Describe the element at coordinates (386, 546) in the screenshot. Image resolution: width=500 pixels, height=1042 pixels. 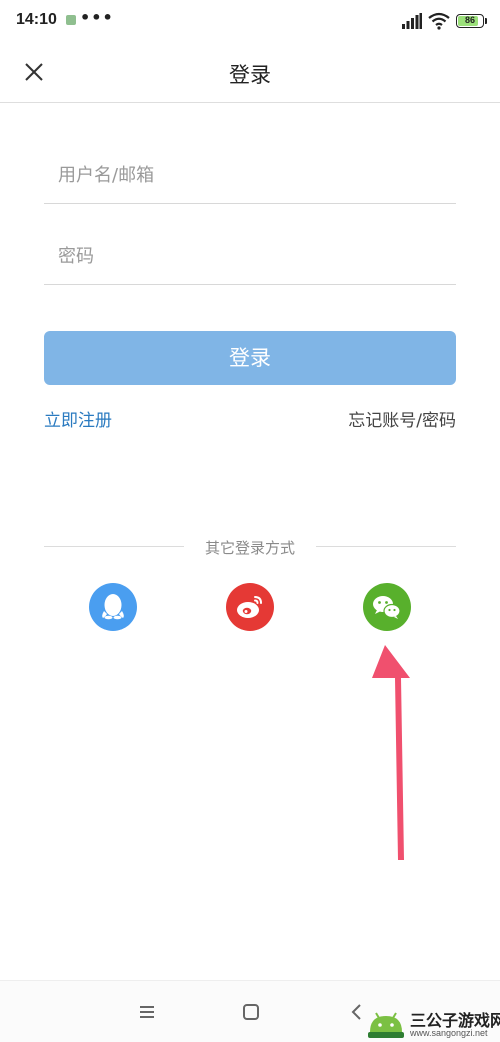
I see `divider-right` at that location.